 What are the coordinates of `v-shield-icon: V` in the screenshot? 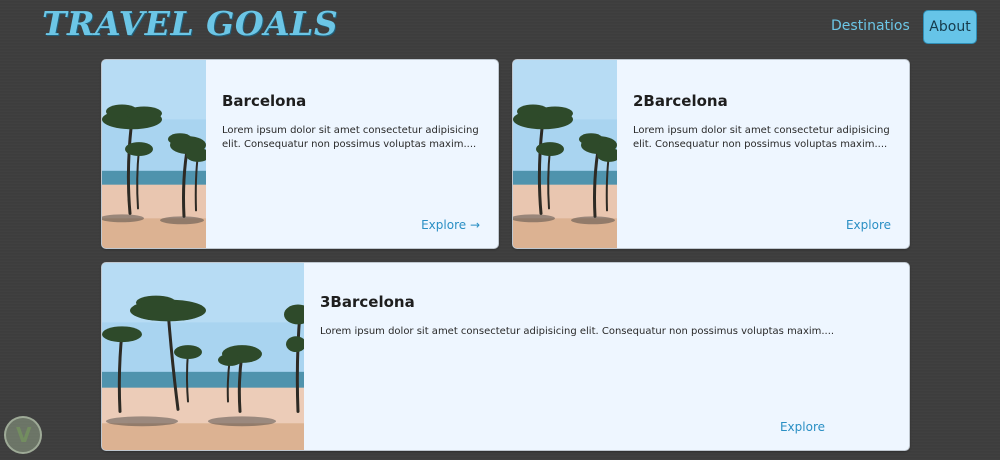 It's located at (23, 435).